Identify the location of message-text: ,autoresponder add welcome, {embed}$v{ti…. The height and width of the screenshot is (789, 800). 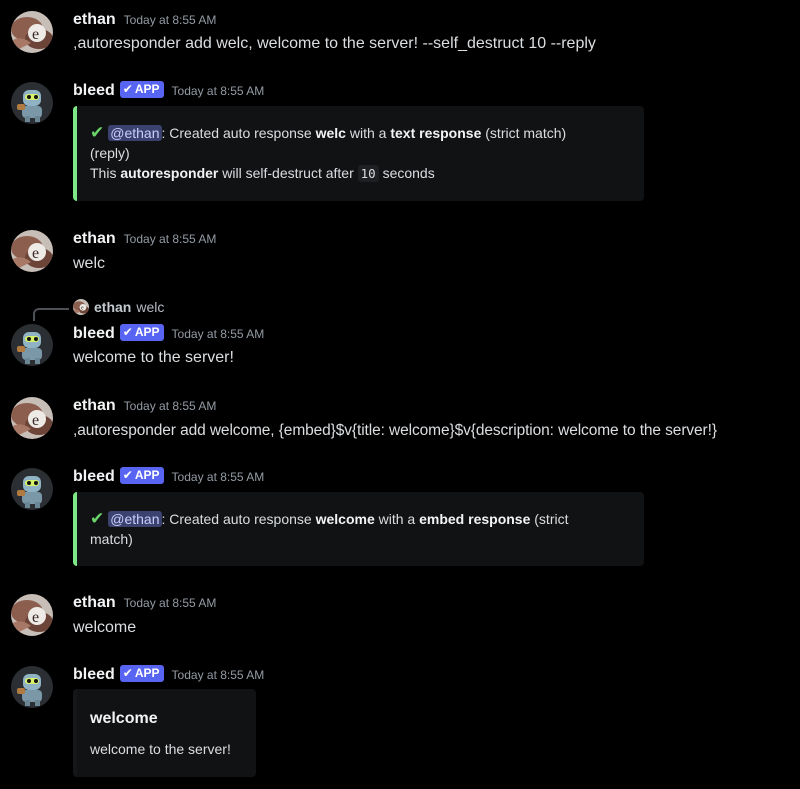
(395, 430).